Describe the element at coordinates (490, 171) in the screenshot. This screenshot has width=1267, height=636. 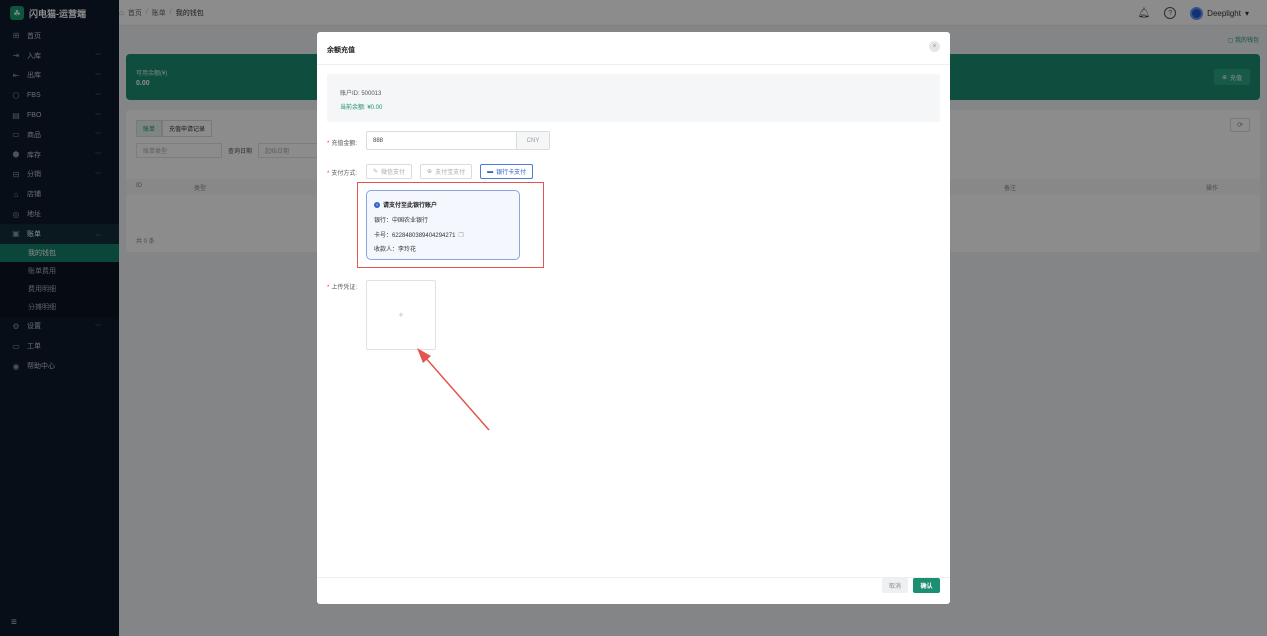
I see `bank-card-icon: ▬` at that location.